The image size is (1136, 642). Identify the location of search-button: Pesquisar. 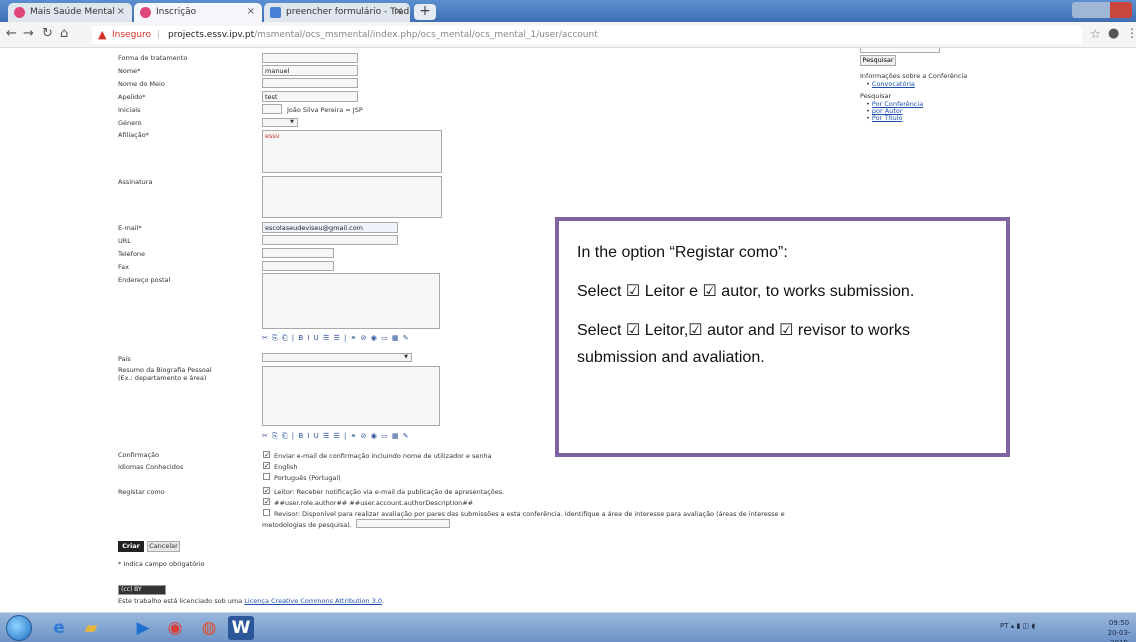
(878, 60).